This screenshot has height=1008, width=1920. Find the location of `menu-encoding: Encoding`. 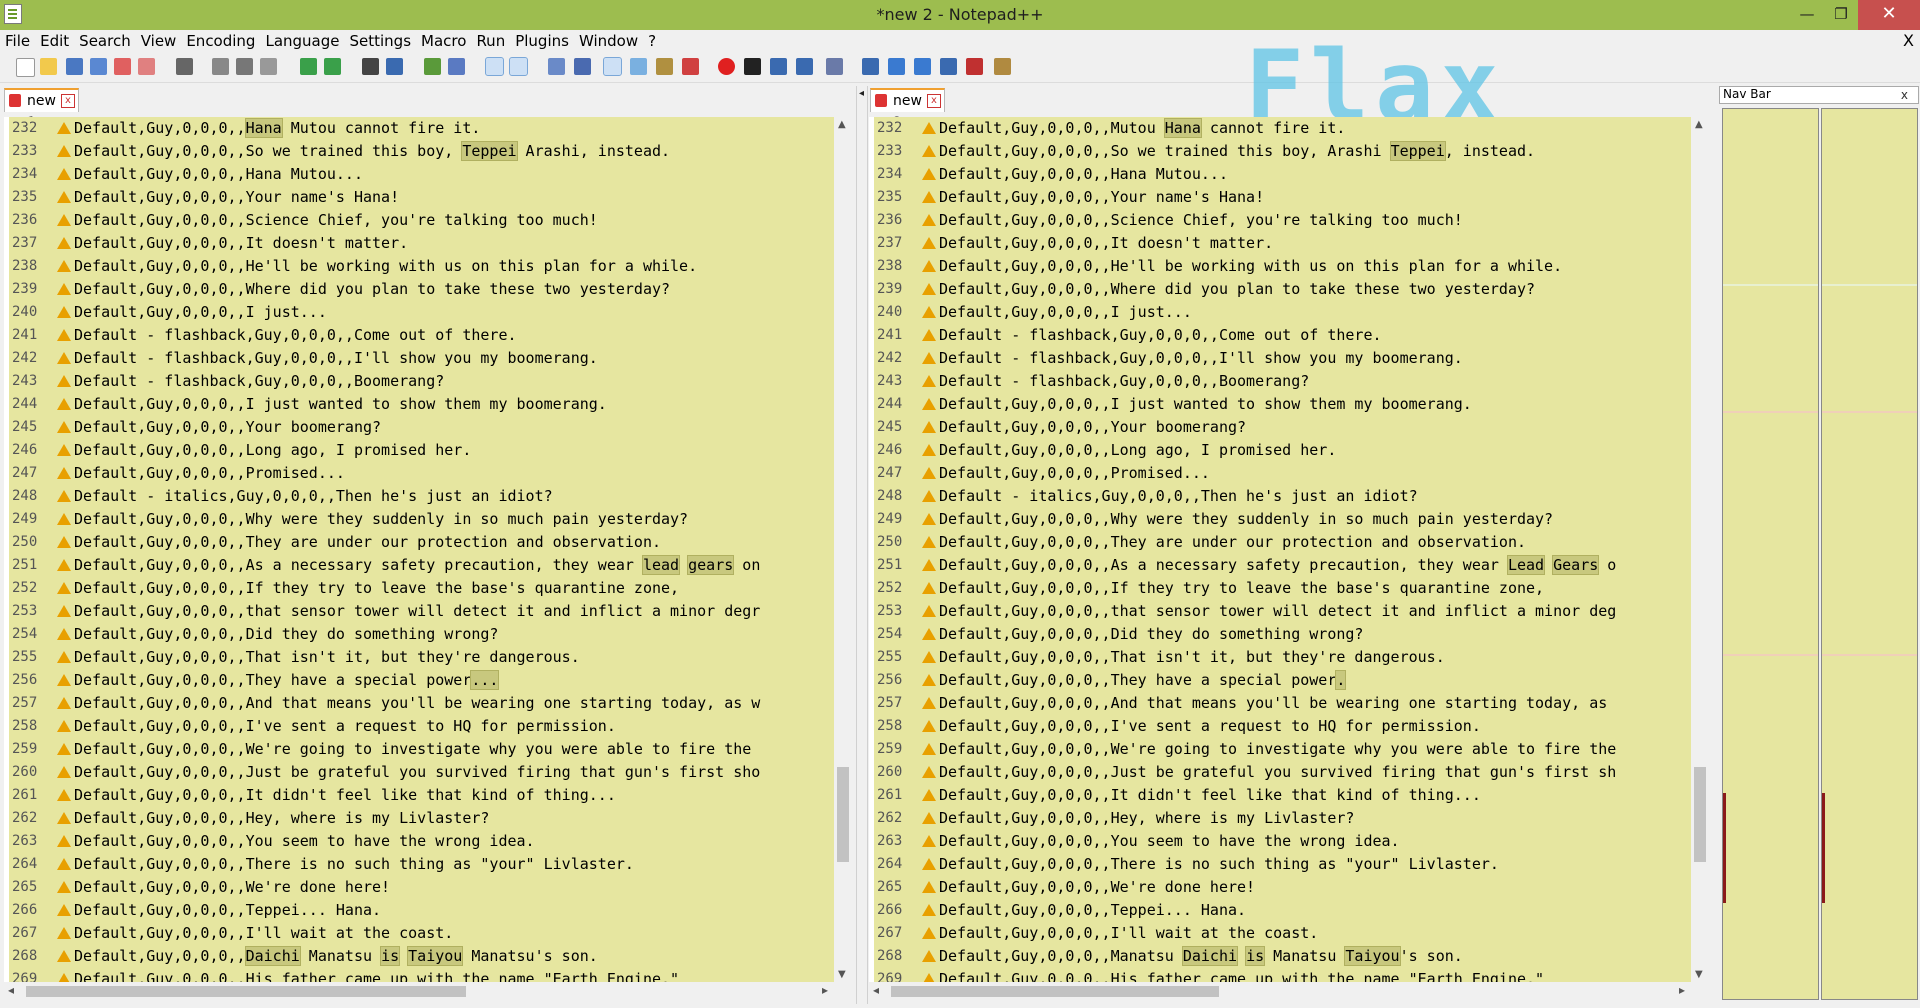

menu-encoding: Encoding is located at coordinates (220, 41).